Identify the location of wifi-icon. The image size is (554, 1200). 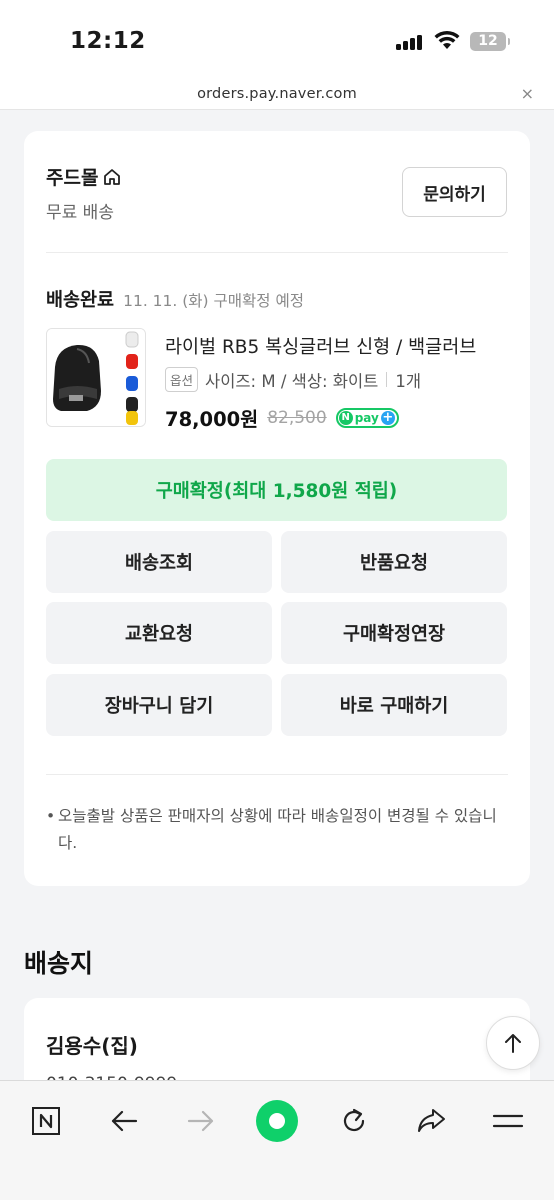
(447, 39).